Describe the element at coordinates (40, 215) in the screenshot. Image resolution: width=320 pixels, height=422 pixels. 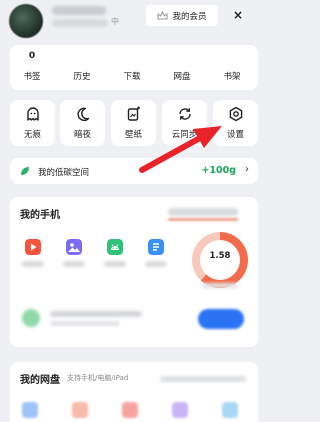
I see `my-phone-title: 我的手机` at that location.